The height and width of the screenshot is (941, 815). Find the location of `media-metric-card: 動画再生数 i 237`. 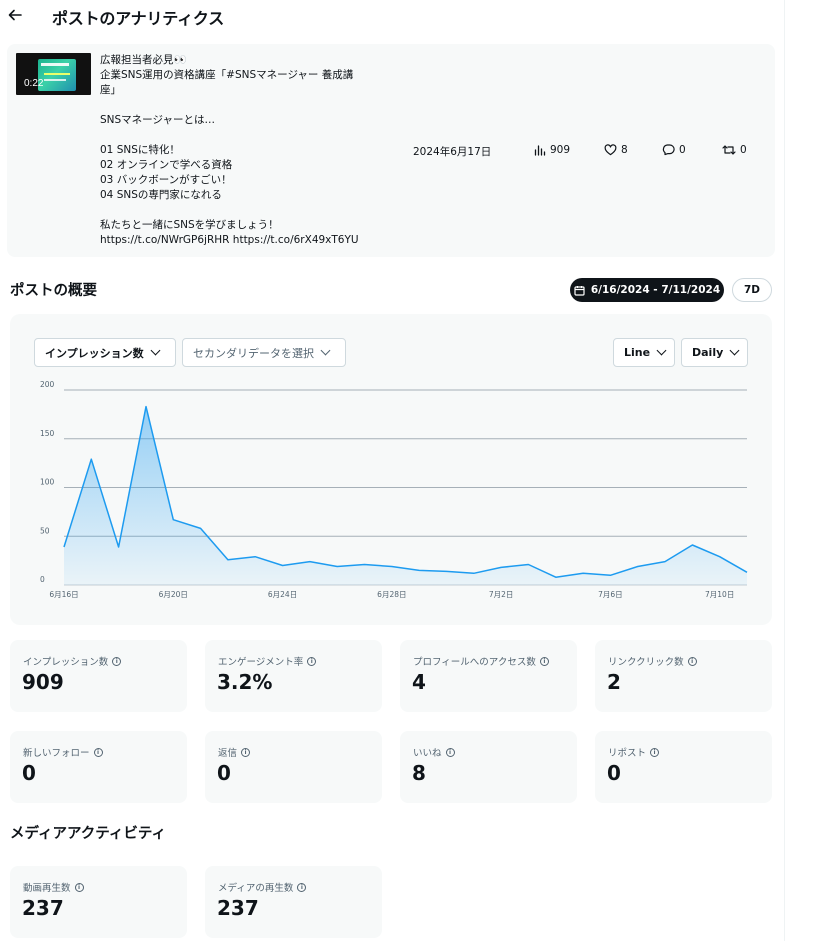

media-metric-card: 動画再生数 i 237 is located at coordinates (98, 902).